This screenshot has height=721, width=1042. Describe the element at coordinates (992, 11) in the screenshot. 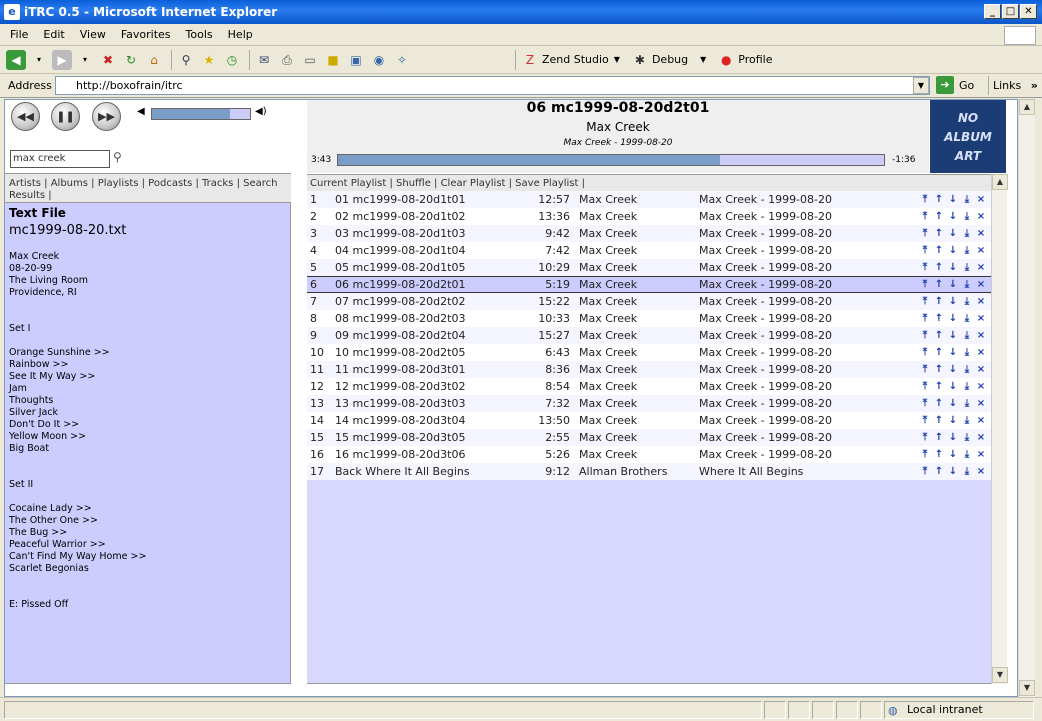

I see `minimize-button: _` at that location.